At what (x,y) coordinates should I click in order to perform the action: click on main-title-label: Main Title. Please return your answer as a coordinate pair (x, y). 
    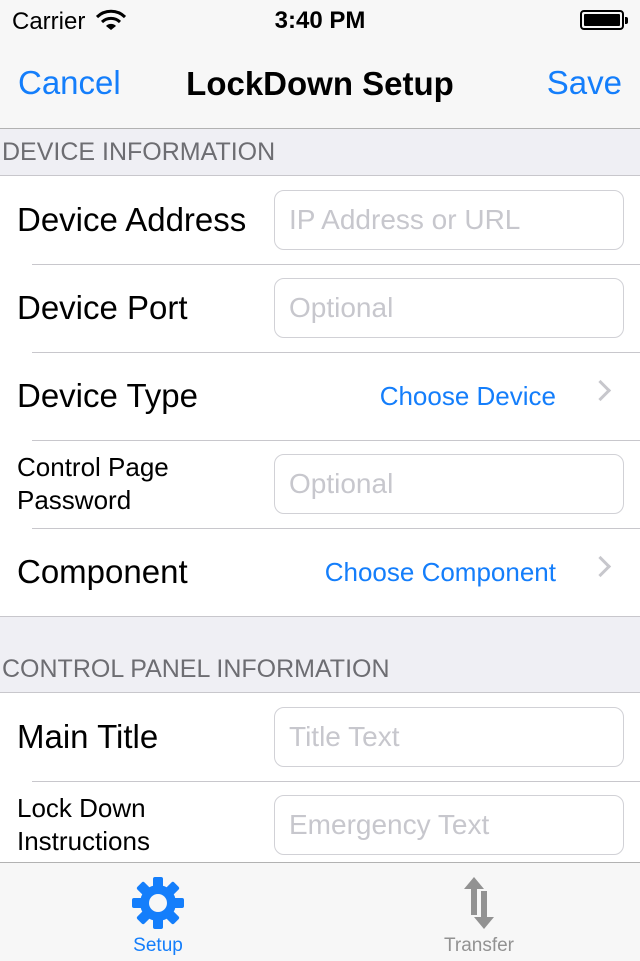
    Looking at the image, I should click on (88, 736).